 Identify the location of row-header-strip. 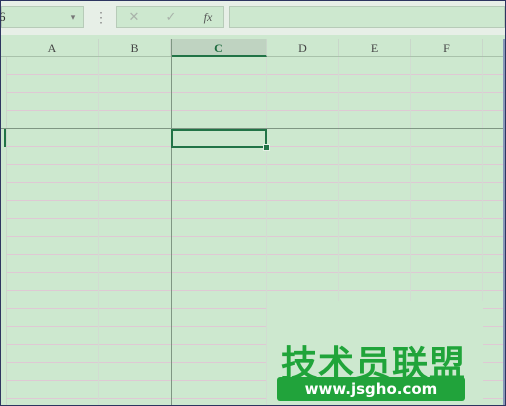
(4, 231).